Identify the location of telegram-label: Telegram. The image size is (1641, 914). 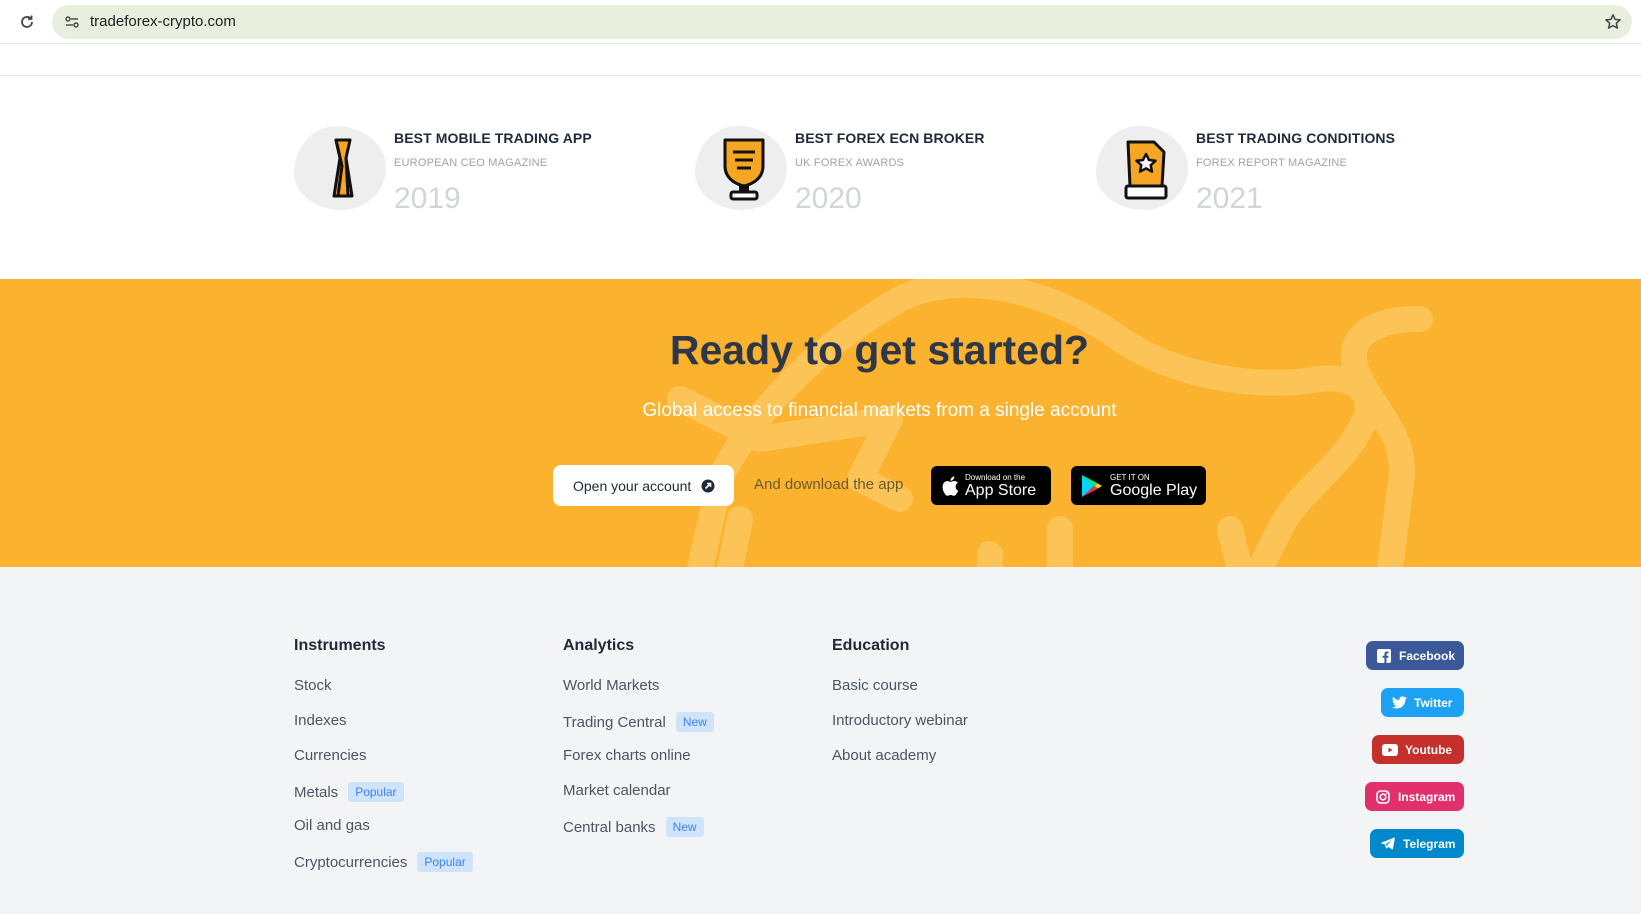
(1429, 843).